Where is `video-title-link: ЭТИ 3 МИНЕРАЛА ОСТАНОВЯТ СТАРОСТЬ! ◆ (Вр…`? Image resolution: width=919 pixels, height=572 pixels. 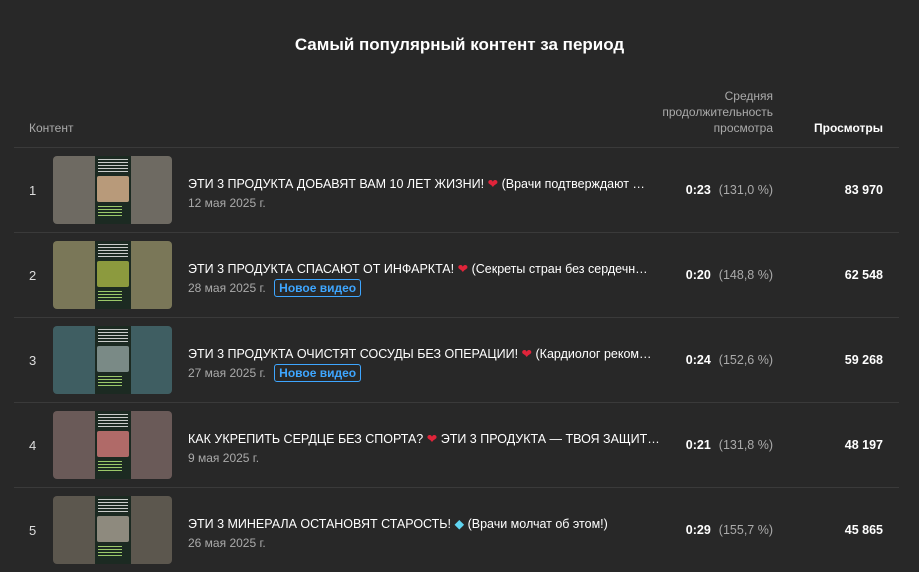 video-title-link: ЭТИ 3 МИНЕРАЛА ОСТАНОВЯТ СТАРОСТЬ! ◆ (Вр… is located at coordinates (428, 523).